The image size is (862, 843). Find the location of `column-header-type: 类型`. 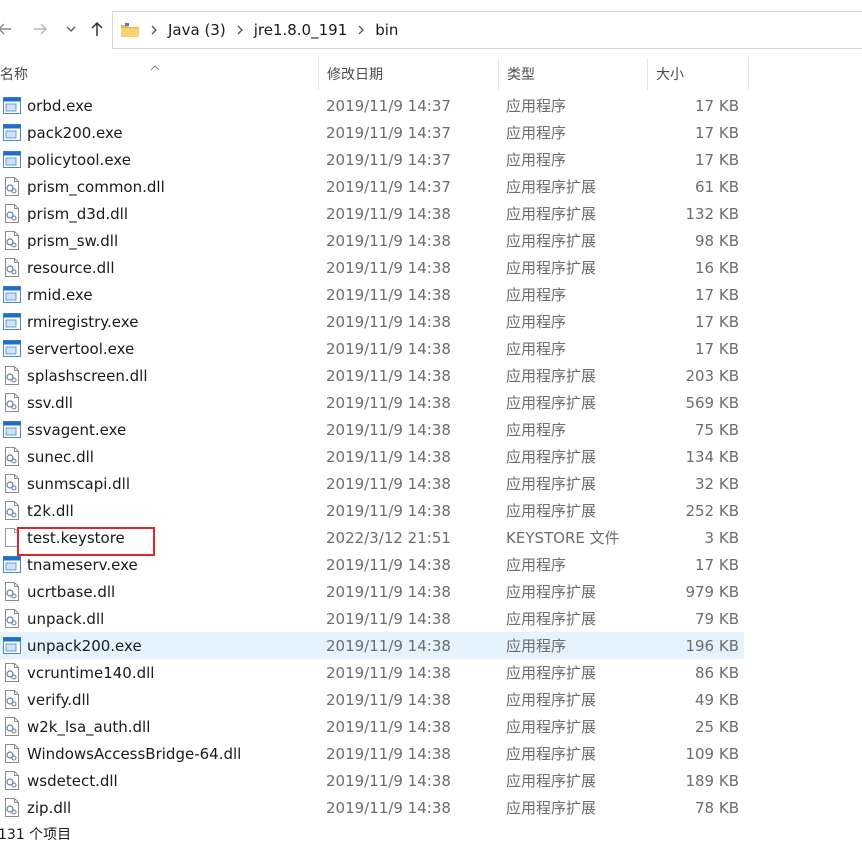

column-header-type: 类型 is located at coordinates (573, 74).